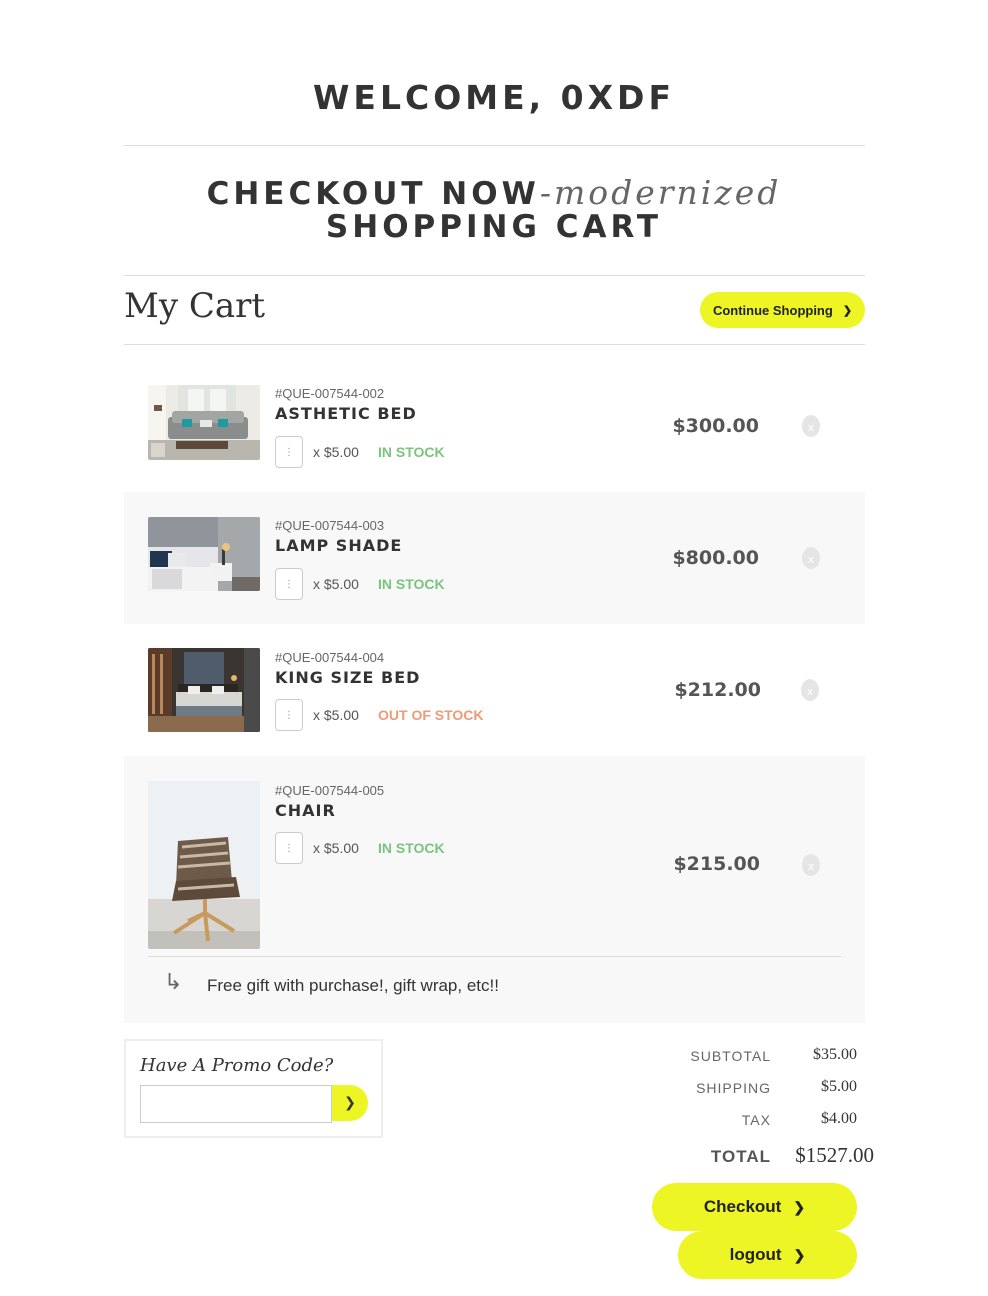 The image size is (988, 1296). What do you see at coordinates (195, 306) in the screenshot?
I see `cart-title: My Cart` at bounding box center [195, 306].